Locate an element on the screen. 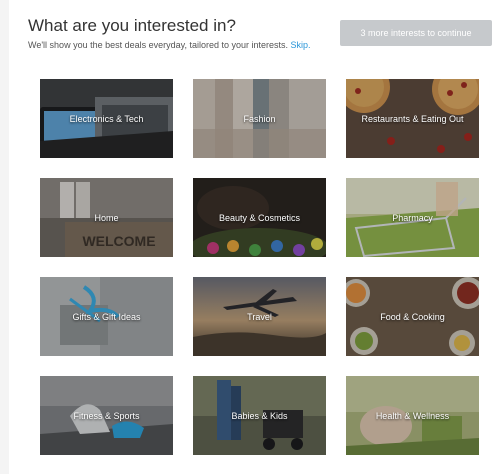 This screenshot has height=474, width=500. interest-tile-health: Health & Wellness is located at coordinates (412, 415).